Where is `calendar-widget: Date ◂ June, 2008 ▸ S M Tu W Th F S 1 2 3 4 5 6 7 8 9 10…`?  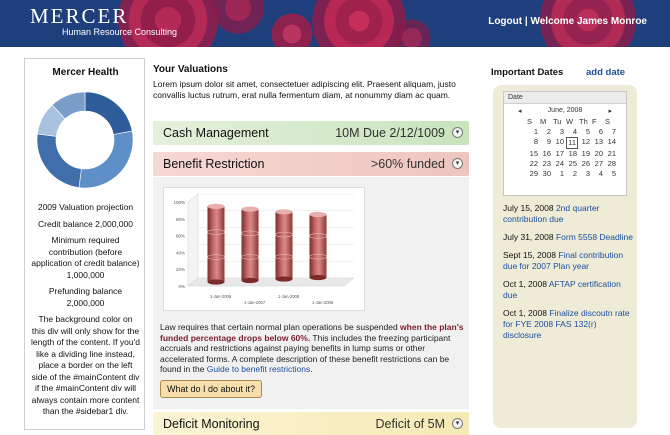 calendar-widget: Date ◂ June, 2008 ▸ S M Tu W Th F S 1 2 3 4 5 6 7 8 9 10… is located at coordinates (565, 143).